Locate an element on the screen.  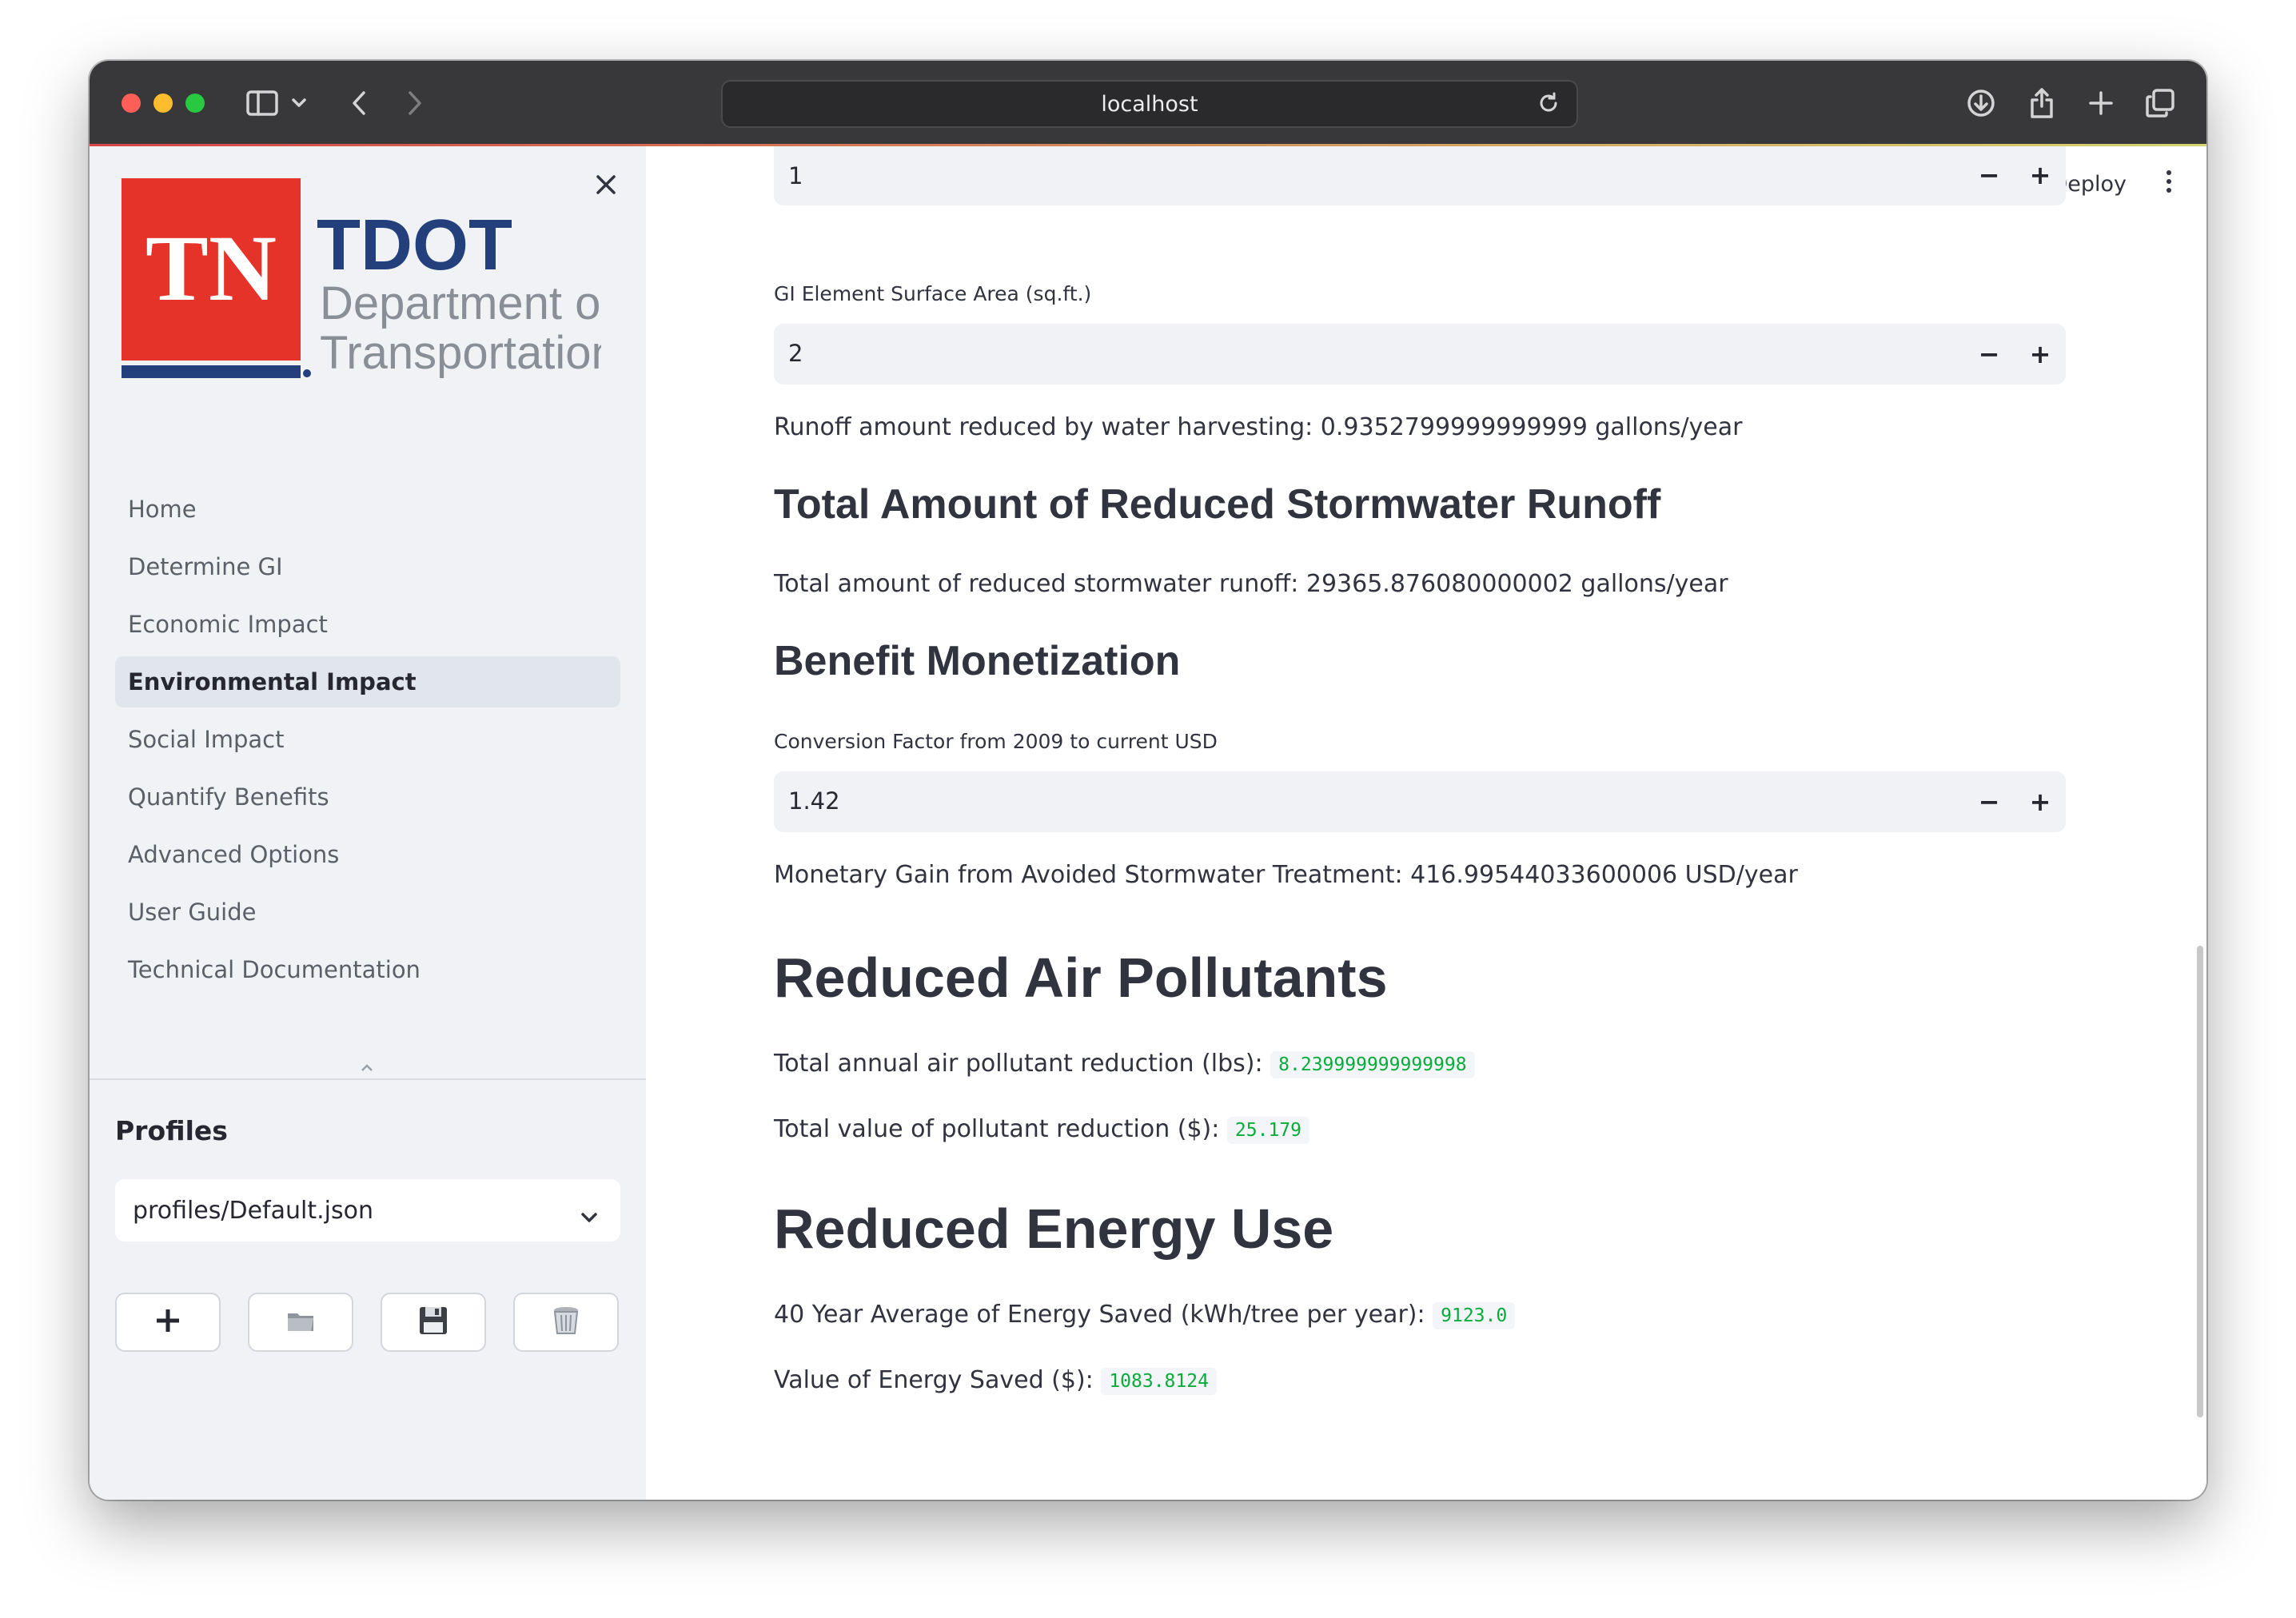
download-icon is located at coordinates (1981, 104).